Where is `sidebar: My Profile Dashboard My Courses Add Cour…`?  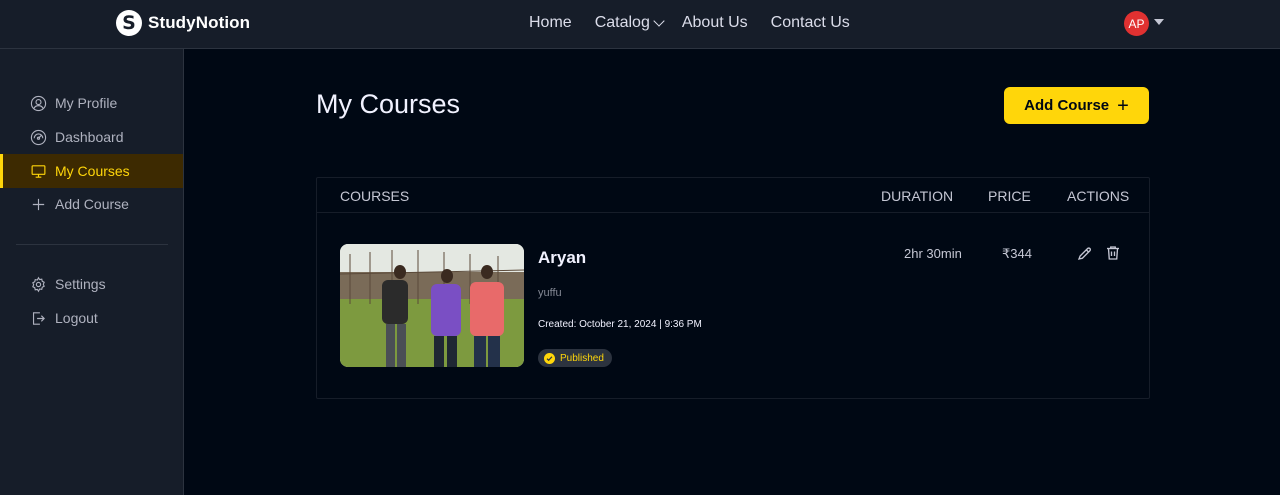 sidebar: My Profile Dashboard My Courses Add Cour… is located at coordinates (92, 272).